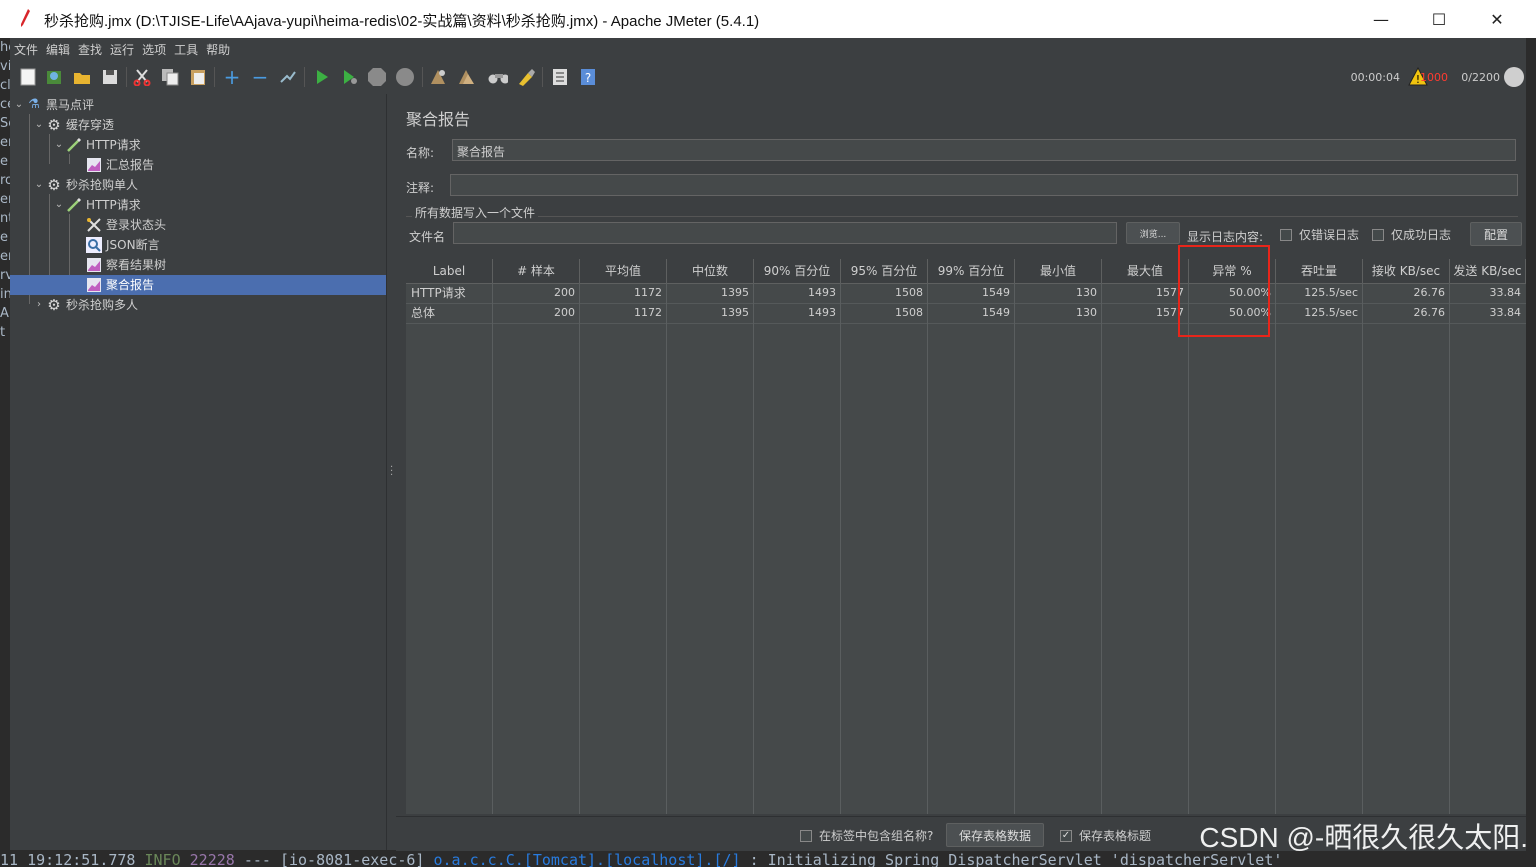 This screenshot has height=867, width=1536. Describe the element at coordinates (866, 835) in the screenshot. I see `include-group-name-checkbox: 在标签中包含组名称?` at that location.